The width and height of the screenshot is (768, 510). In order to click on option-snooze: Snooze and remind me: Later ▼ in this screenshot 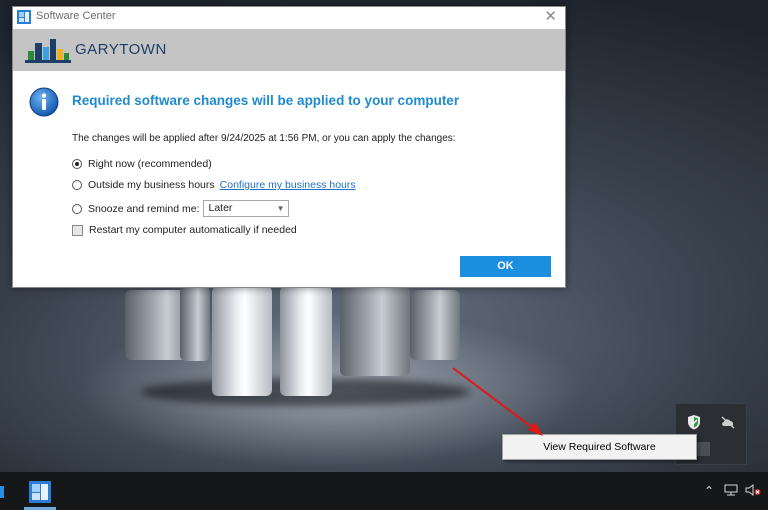, I will do `click(181, 208)`.